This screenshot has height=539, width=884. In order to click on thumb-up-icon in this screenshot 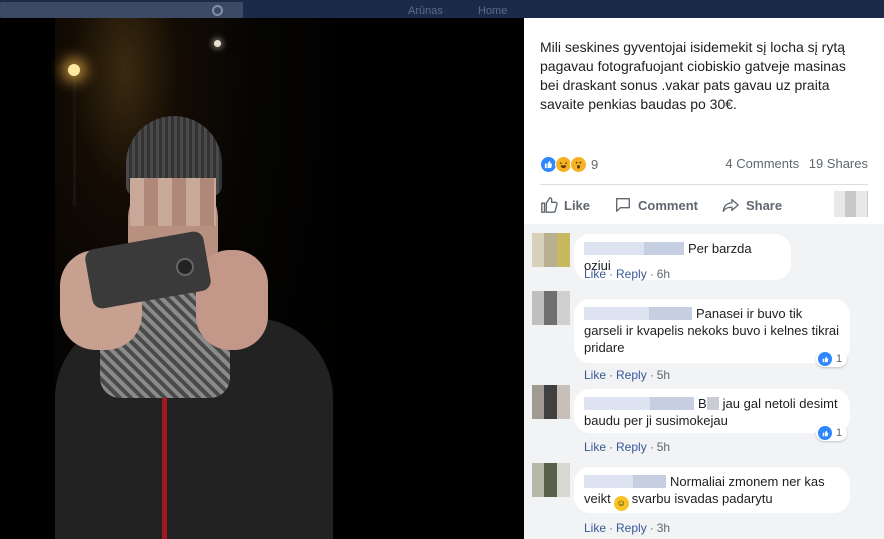, I will do `click(549, 205)`.